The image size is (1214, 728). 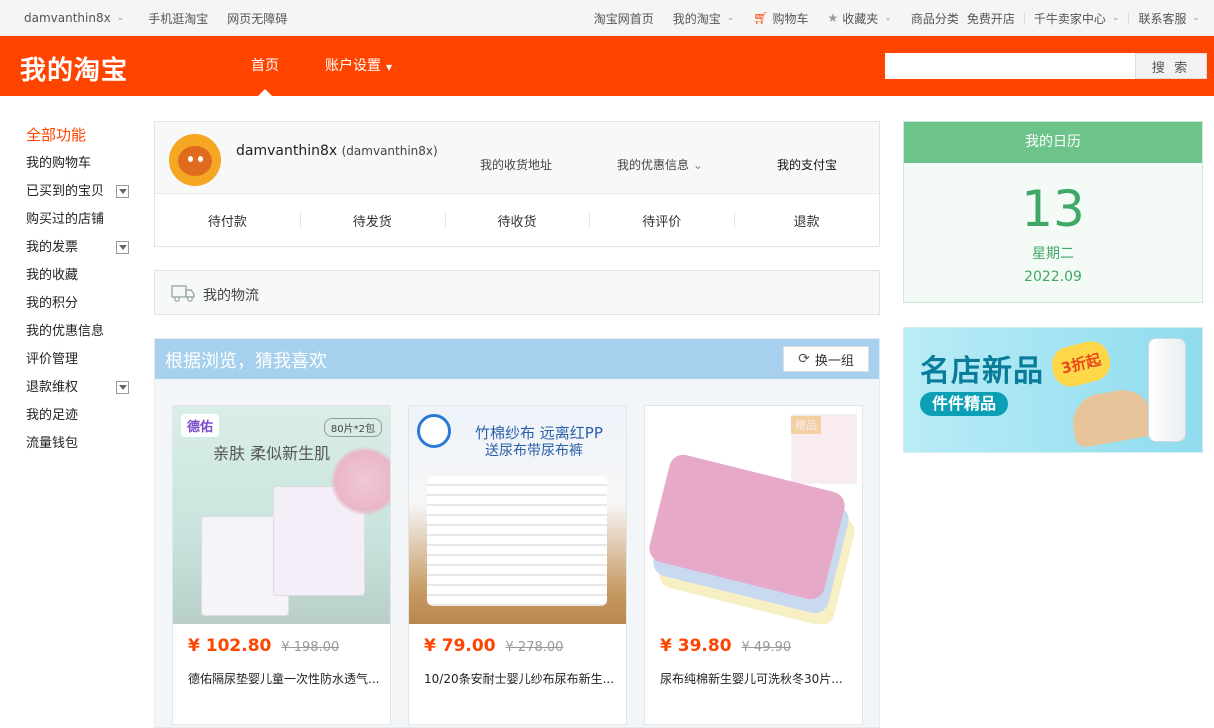 I want to click on product-old-price: ¥ 278.00, so click(x=534, y=647).